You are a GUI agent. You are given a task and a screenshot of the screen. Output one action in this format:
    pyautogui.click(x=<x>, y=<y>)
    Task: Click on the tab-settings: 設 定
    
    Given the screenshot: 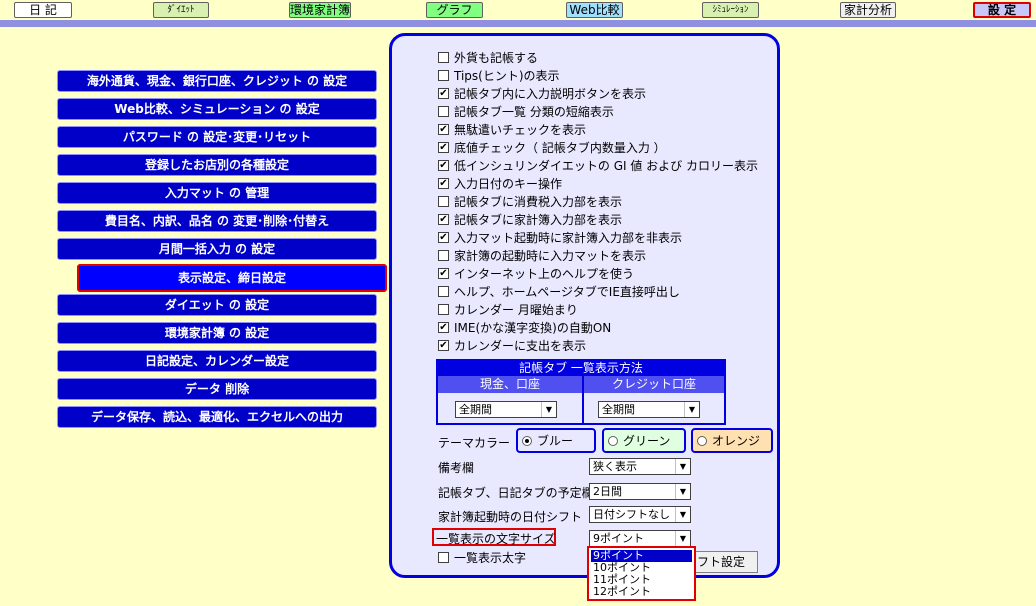 What is the action you would take?
    pyautogui.click(x=1002, y=10)
    